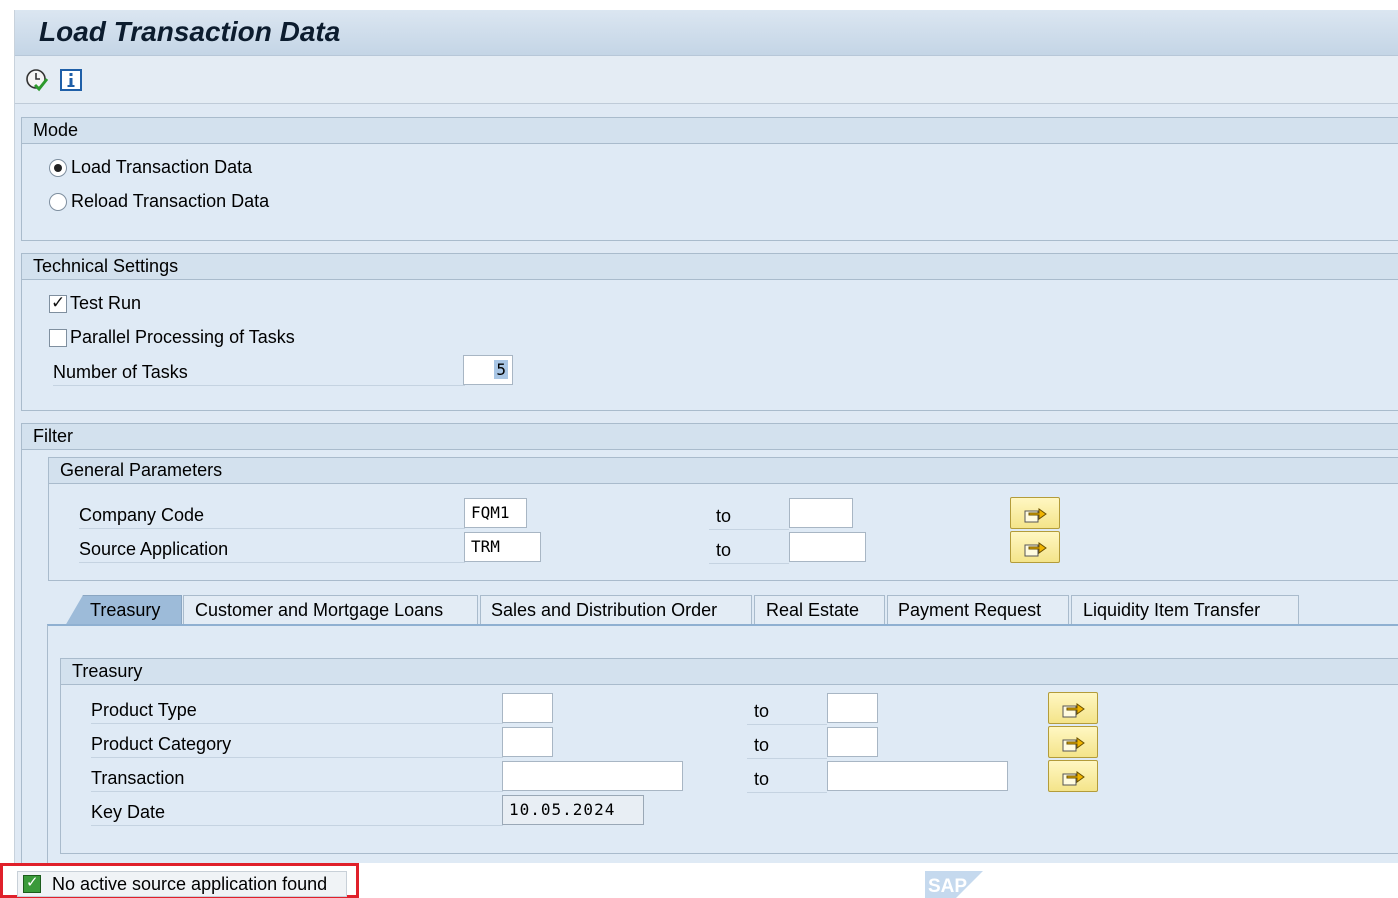  What do you see at coordinates (852, 742) in the screenshot?
I see `product-category-to-input` at bounding box center [852, 742].